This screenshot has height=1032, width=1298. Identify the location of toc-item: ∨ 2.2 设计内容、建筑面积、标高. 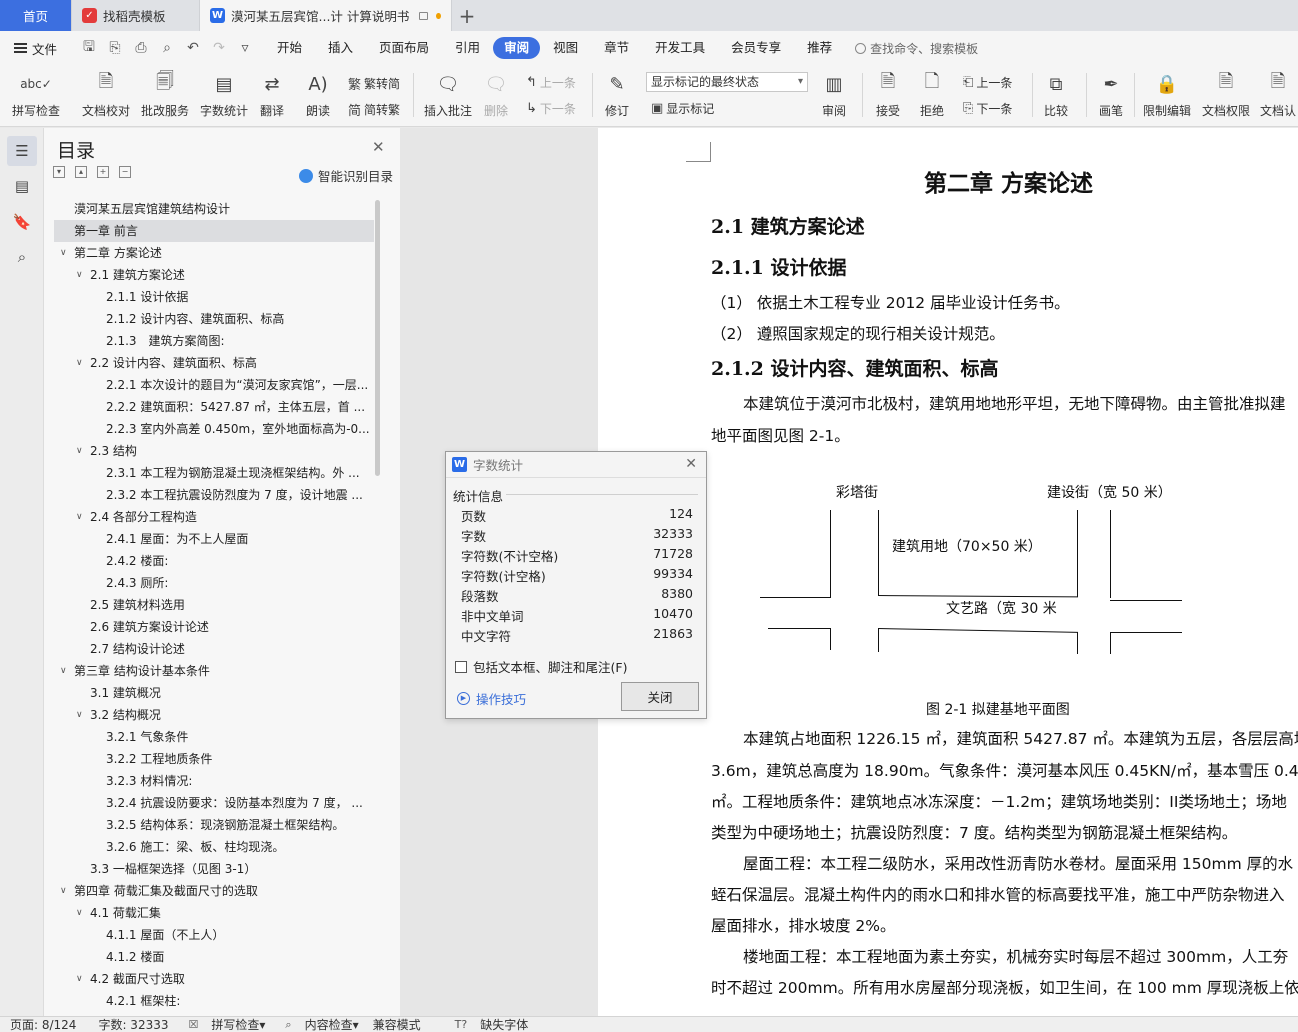
(214, 363).